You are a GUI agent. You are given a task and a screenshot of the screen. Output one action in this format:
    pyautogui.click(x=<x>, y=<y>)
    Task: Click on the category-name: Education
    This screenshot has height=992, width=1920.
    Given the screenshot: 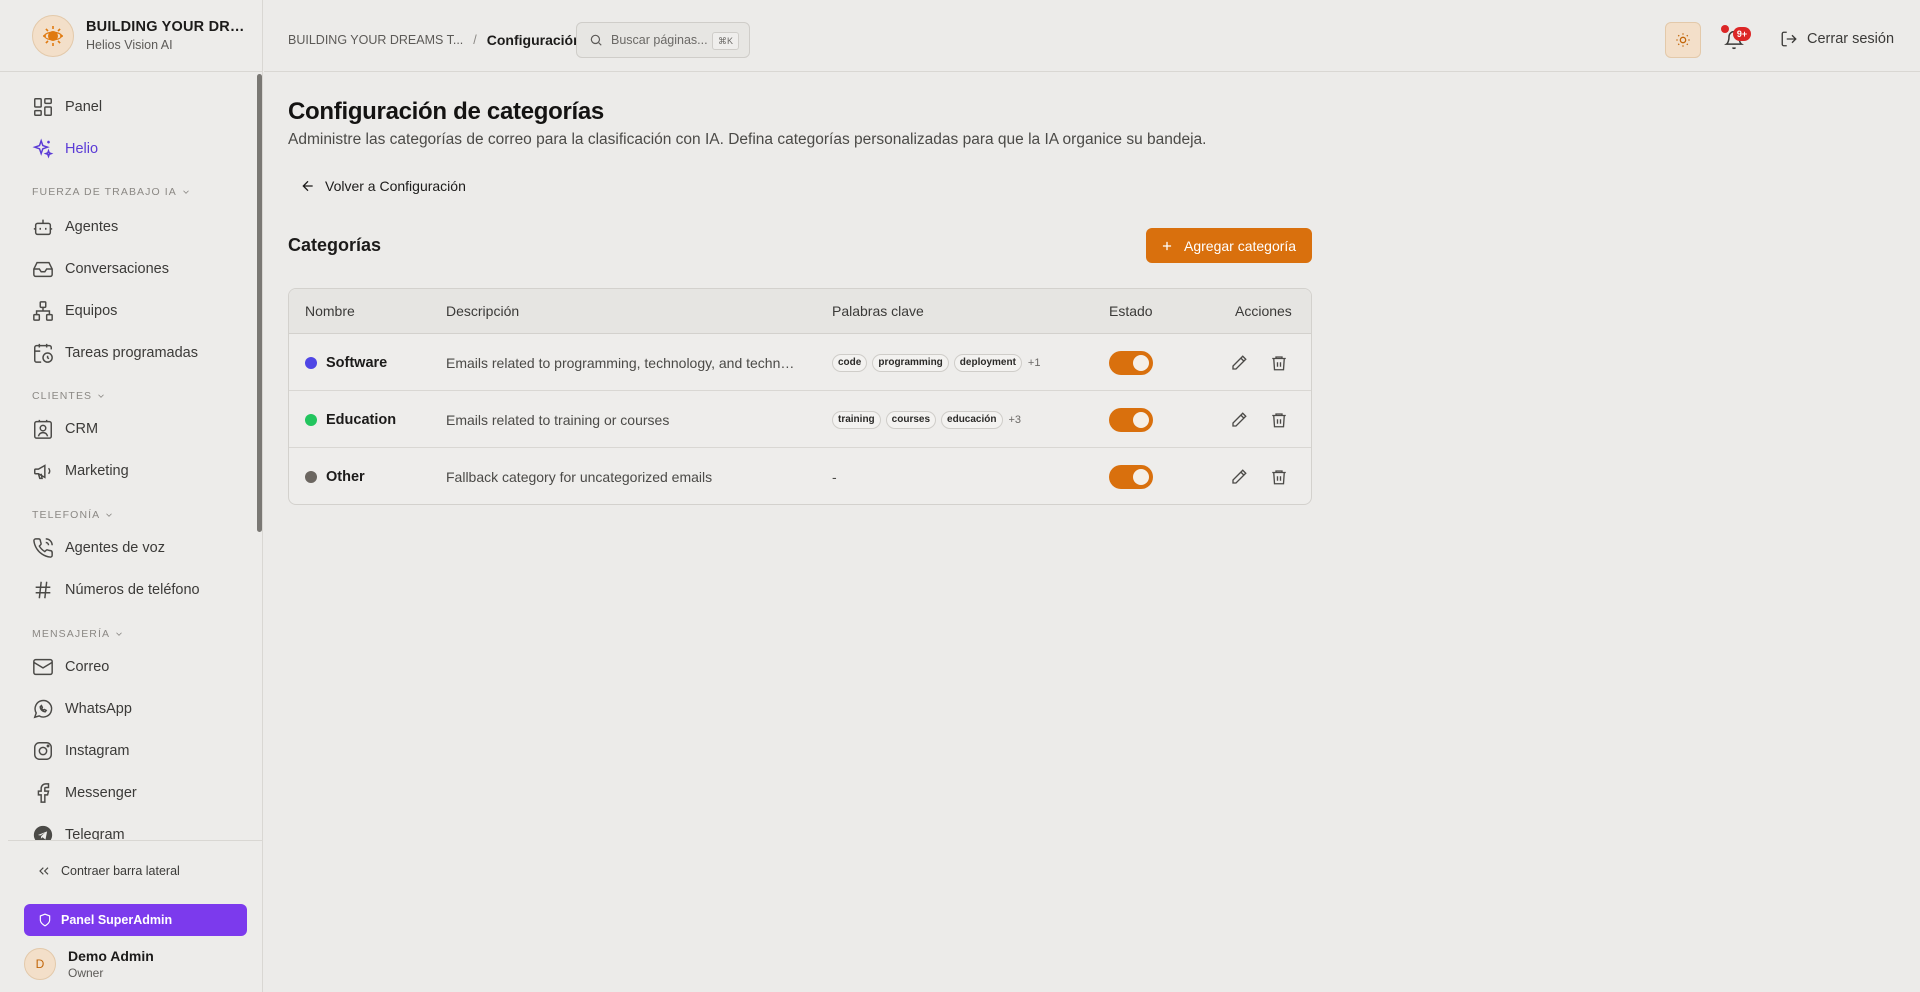 What is the action you would take?
    pyautogui.click(x=361, y=419)
    